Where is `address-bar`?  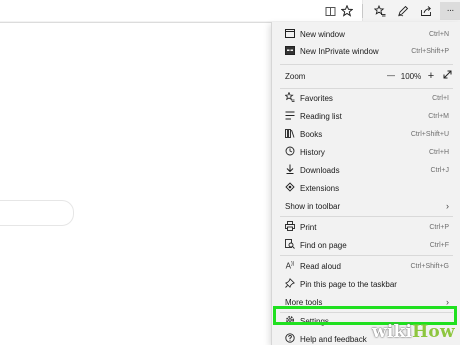
address-bar is located at coordinates (181, 10).